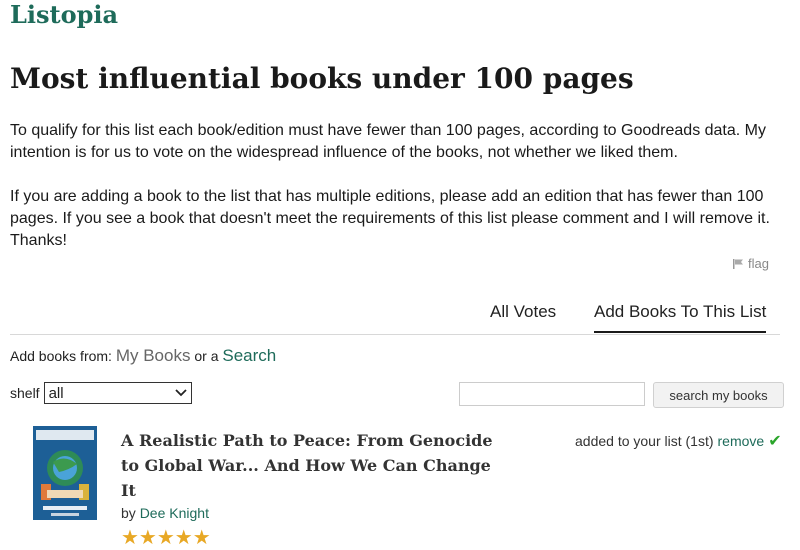 The height and width of the screenshot is (550, 800). What do you see at coordinates (117, 393) in the screenshot?
I see `shelf-select: all` at bounding box center [117, 393].